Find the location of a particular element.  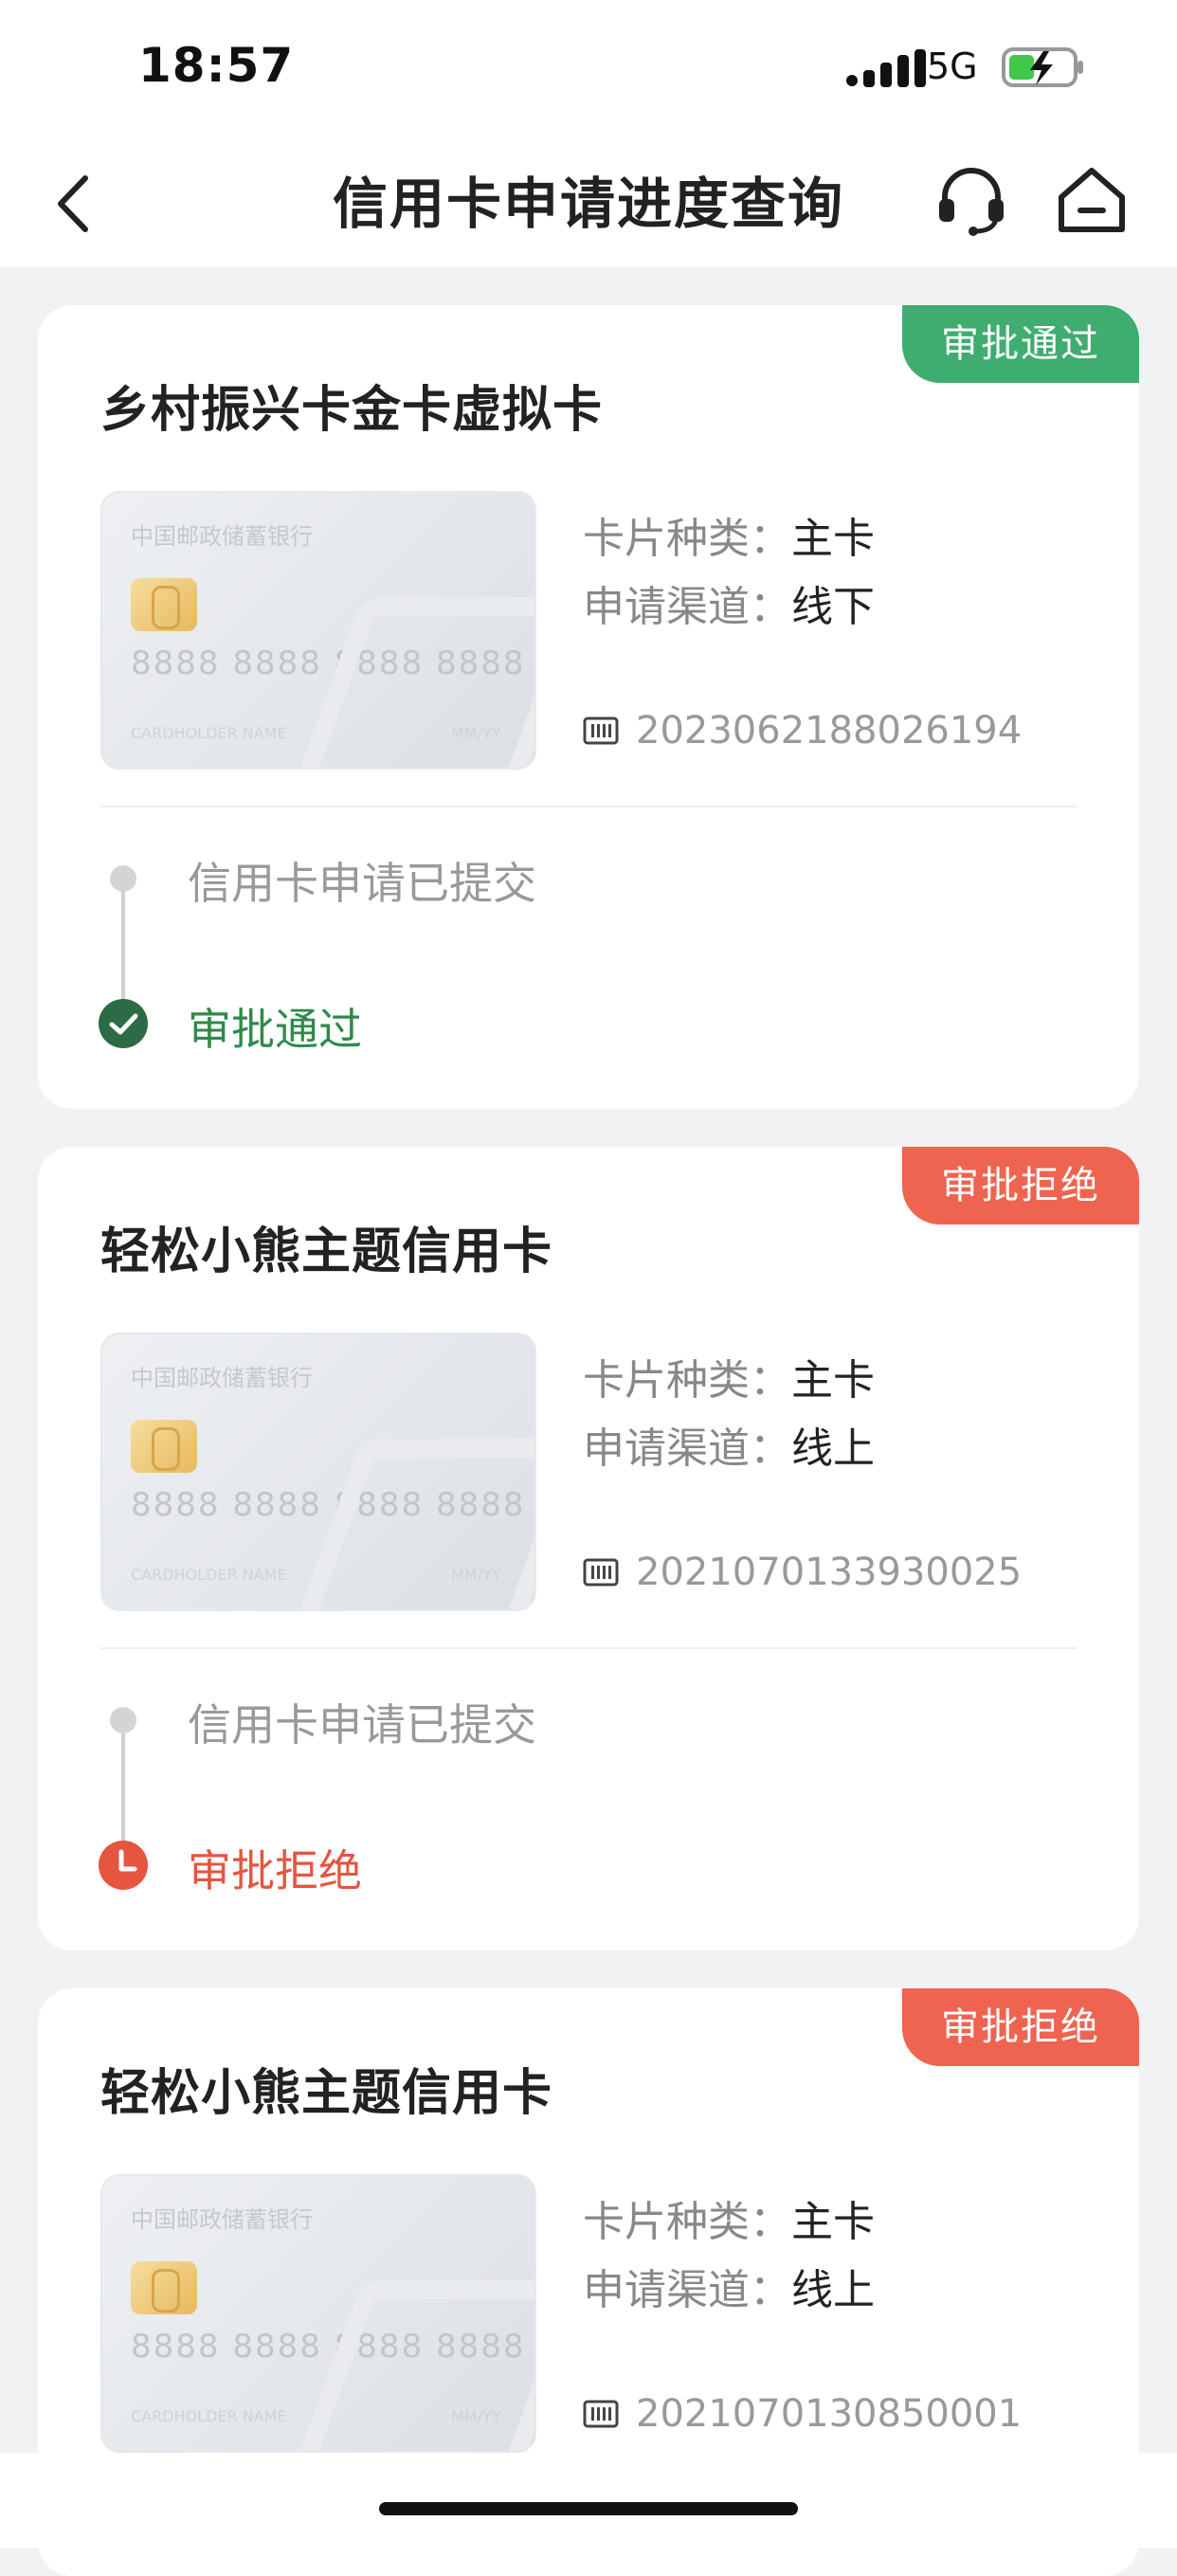

serial-row: 2021070130850001 is located at coordinates (802, 2414).